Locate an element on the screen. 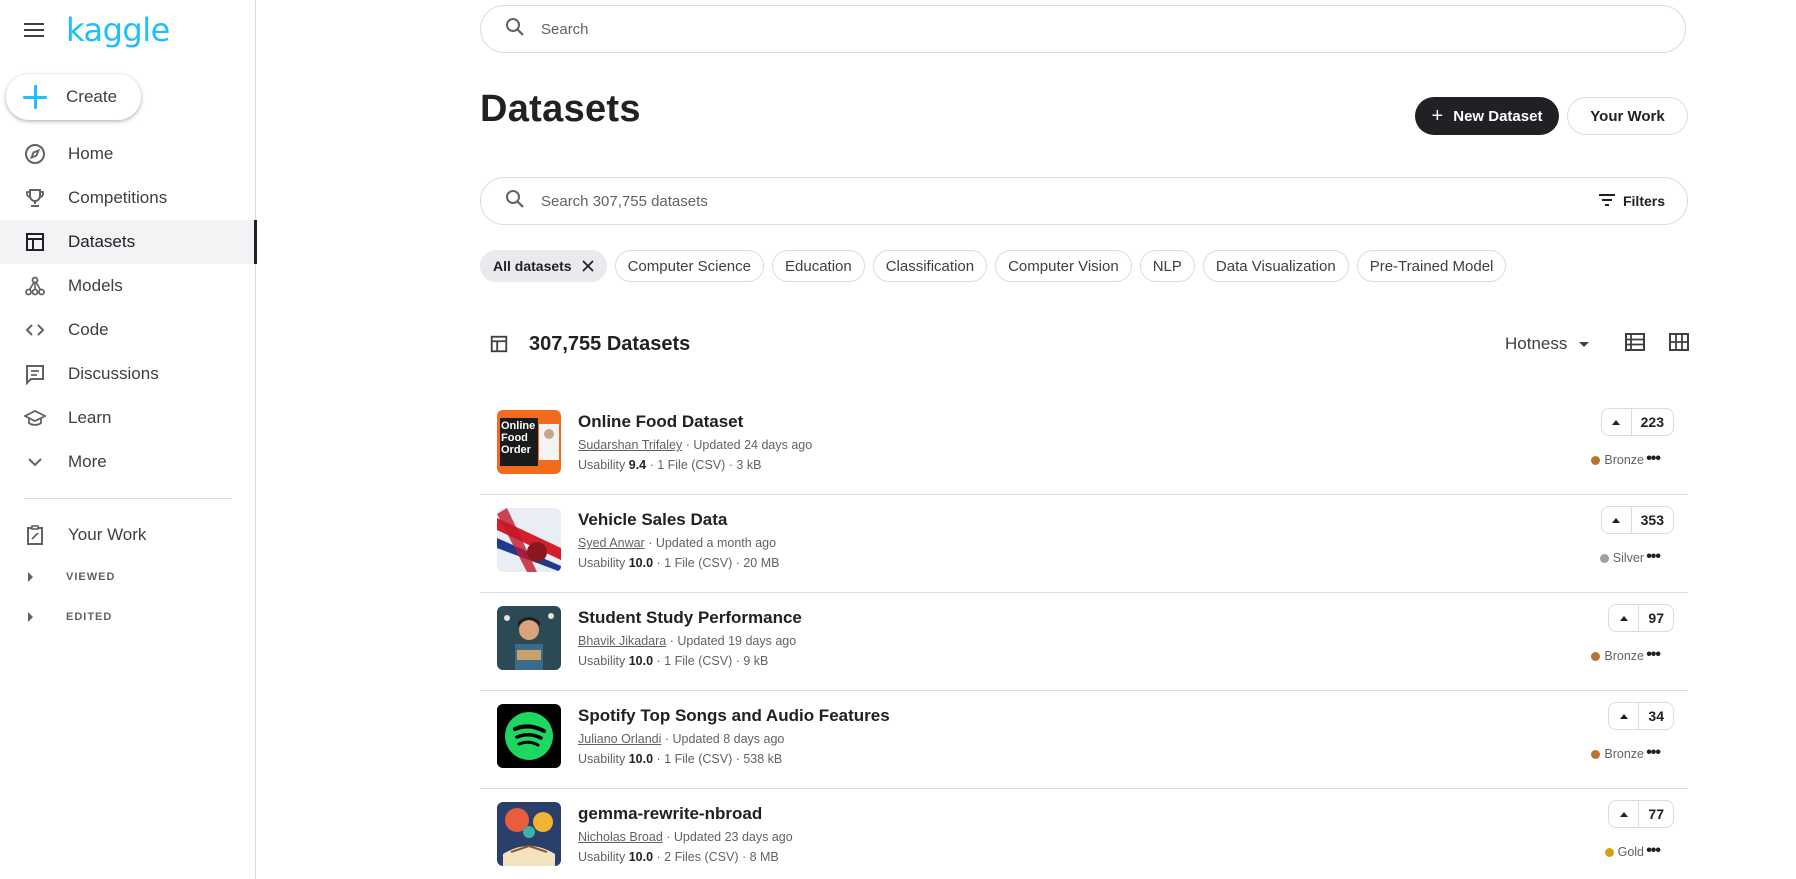  sort-dropdown: Hotness is located at coordinates (1547, 344).